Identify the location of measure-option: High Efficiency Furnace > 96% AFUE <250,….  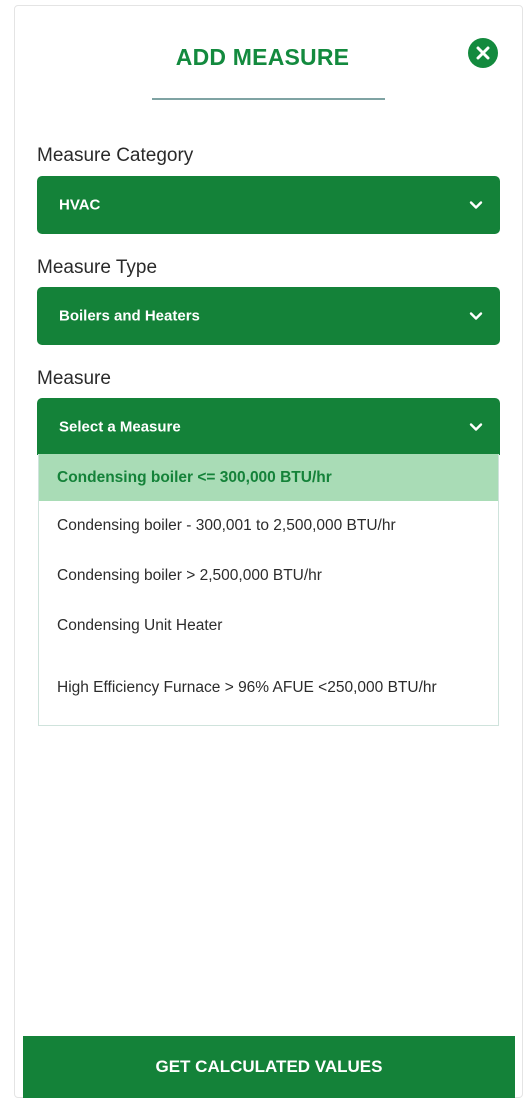
(268, 687).